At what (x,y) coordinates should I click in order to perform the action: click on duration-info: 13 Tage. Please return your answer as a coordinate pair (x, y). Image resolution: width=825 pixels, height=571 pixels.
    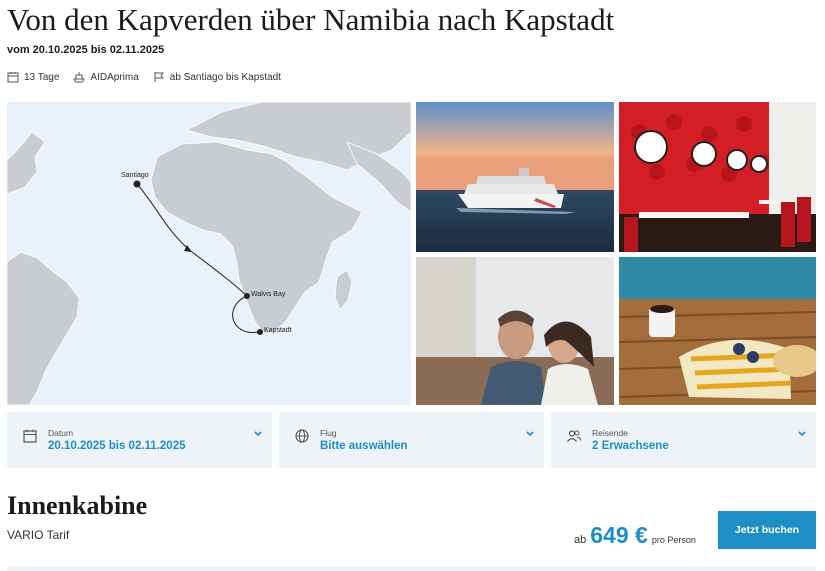
    Looking at the image, I should click on (33, 77).